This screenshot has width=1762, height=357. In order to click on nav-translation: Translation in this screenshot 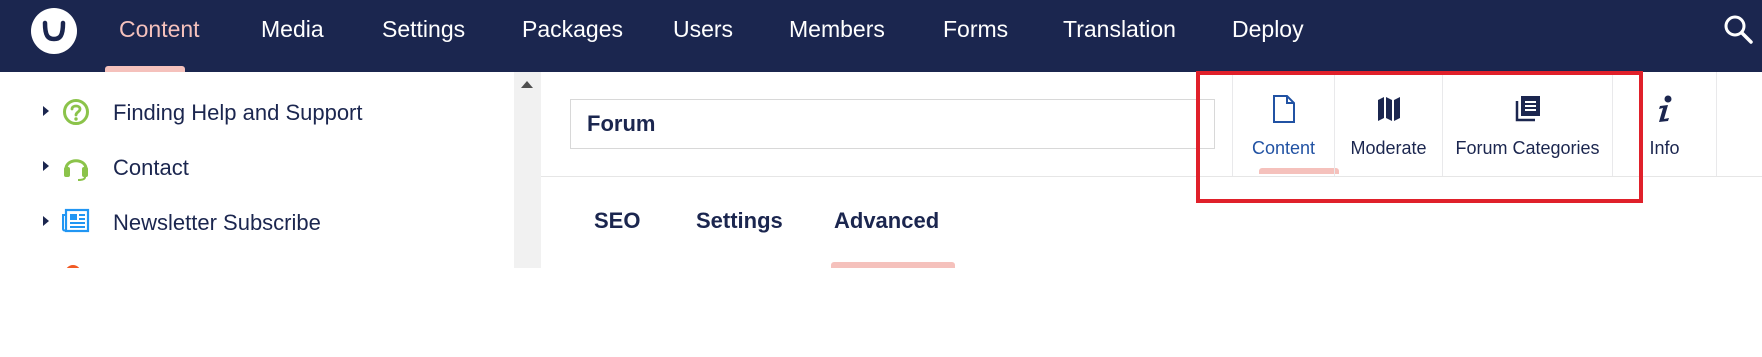, I will do `click(1119, 29)`.